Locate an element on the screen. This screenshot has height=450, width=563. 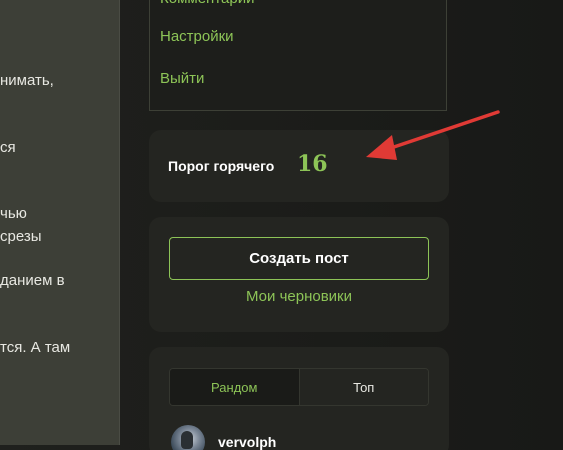
article-line: данием в is located at coordinates (32, 280).